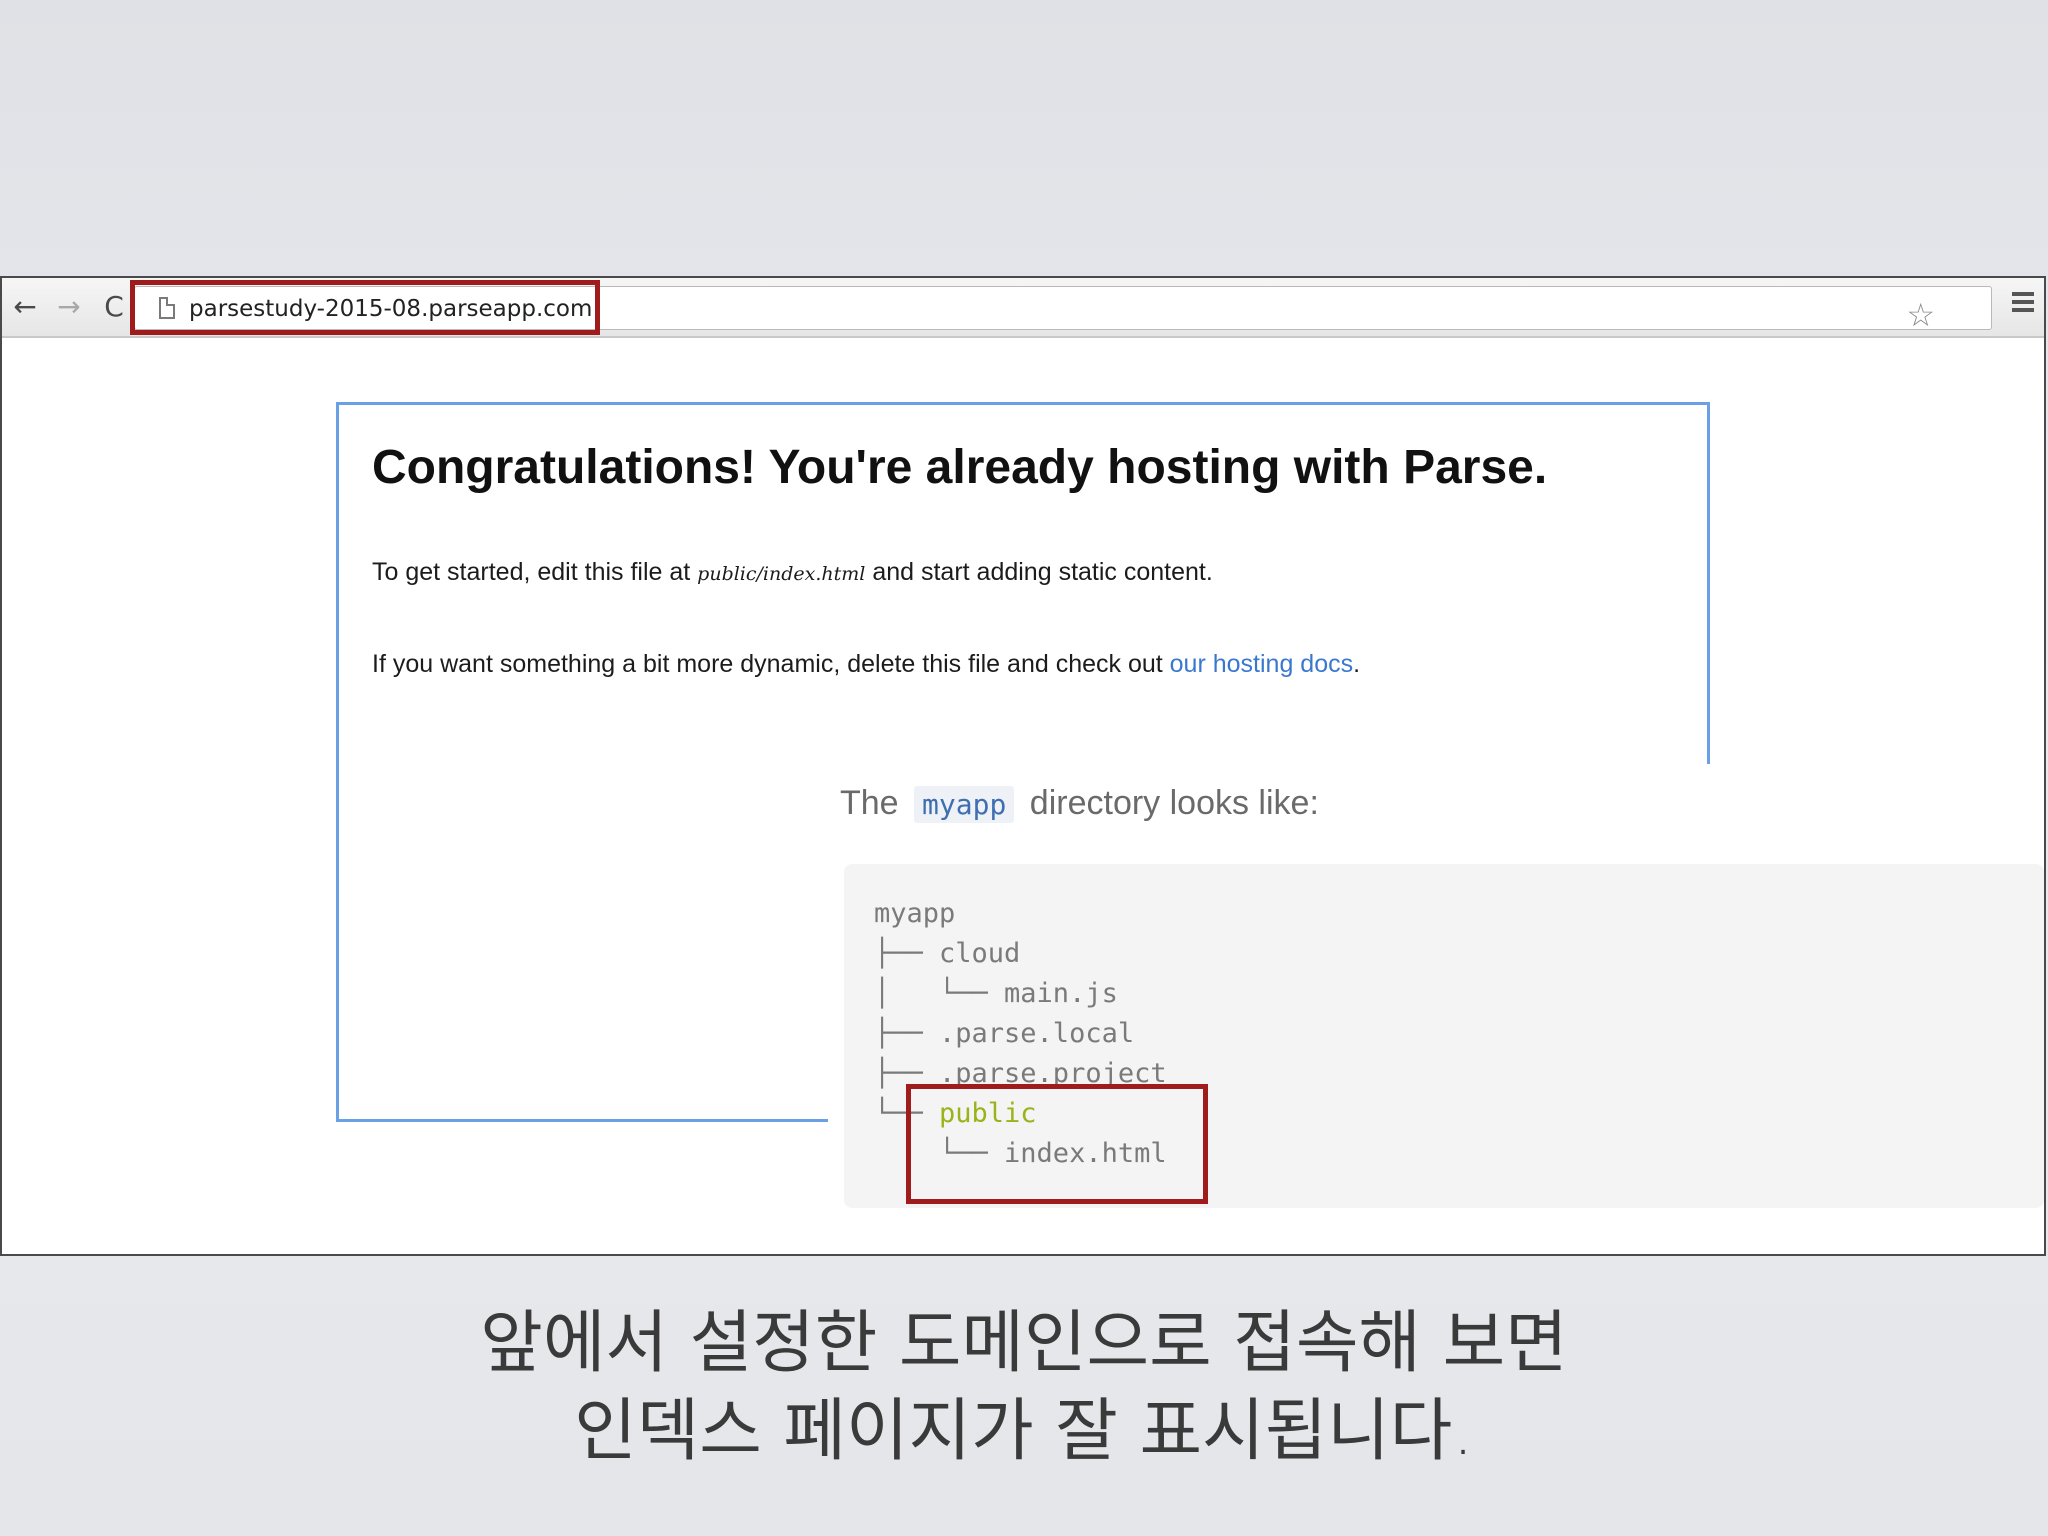 The height and width of the screenshot is (1536, 2048). I want to click on back-icon: ←, so click(25, 307).